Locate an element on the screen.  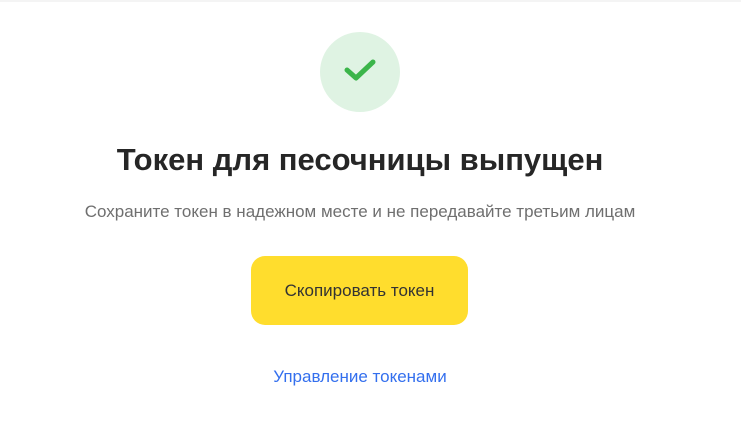
success-badge is located at coordinates (360, 72).